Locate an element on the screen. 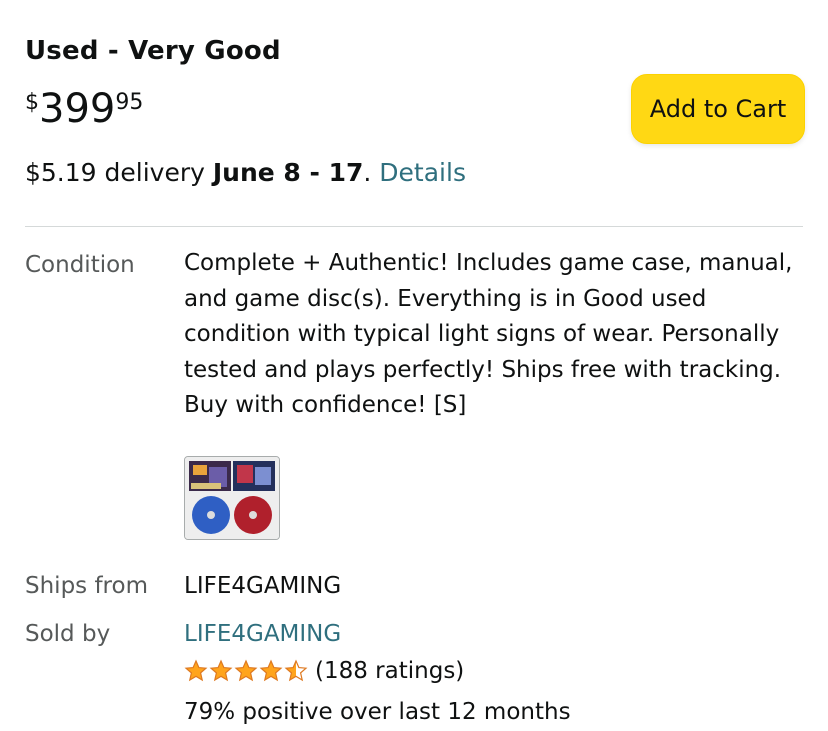  condition-label: Condition is located at coordinates (80, 265).